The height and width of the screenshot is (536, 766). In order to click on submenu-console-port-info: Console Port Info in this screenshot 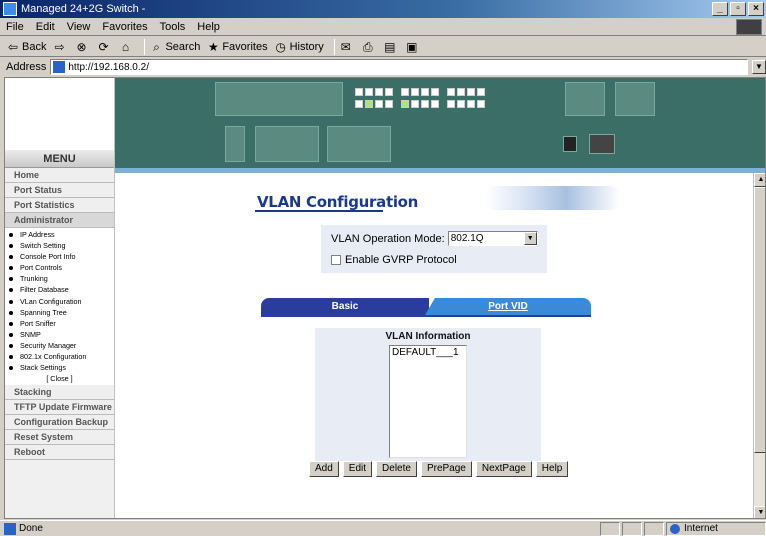, I will do `click(59, 256)`.